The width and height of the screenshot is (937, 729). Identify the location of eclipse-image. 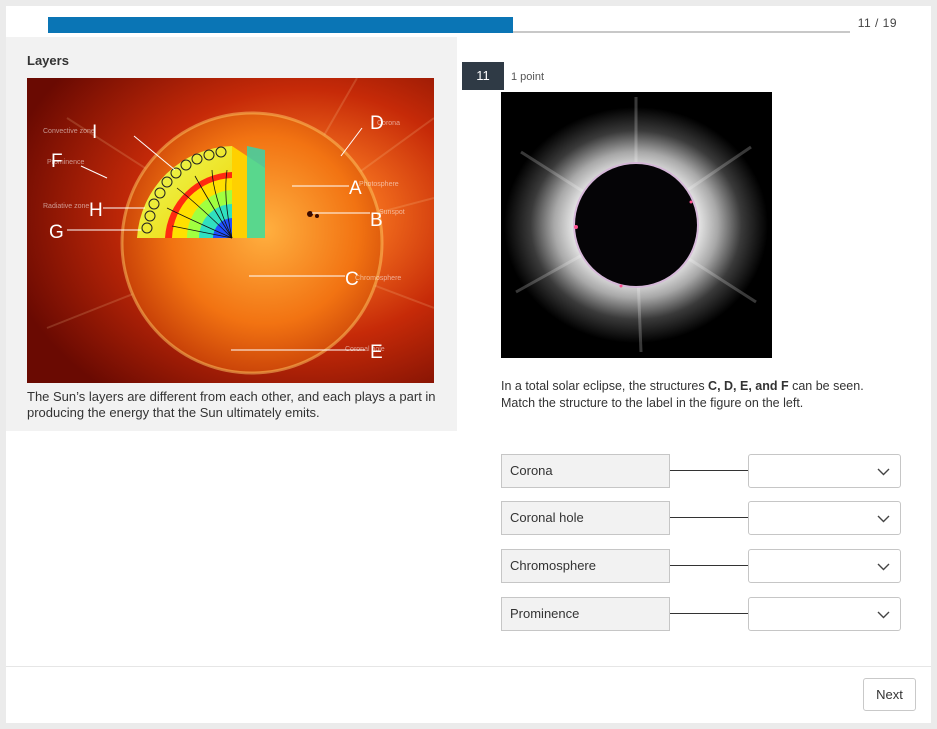
(636, 225).